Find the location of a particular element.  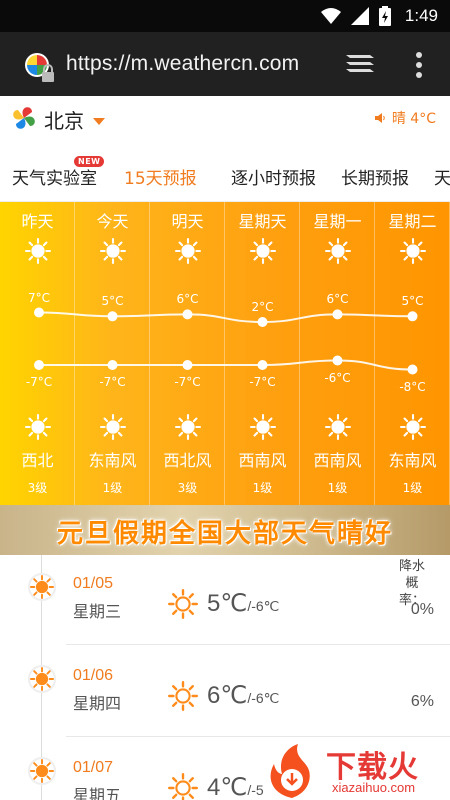

city-name: 北京 is located at coordinates (64, 119).